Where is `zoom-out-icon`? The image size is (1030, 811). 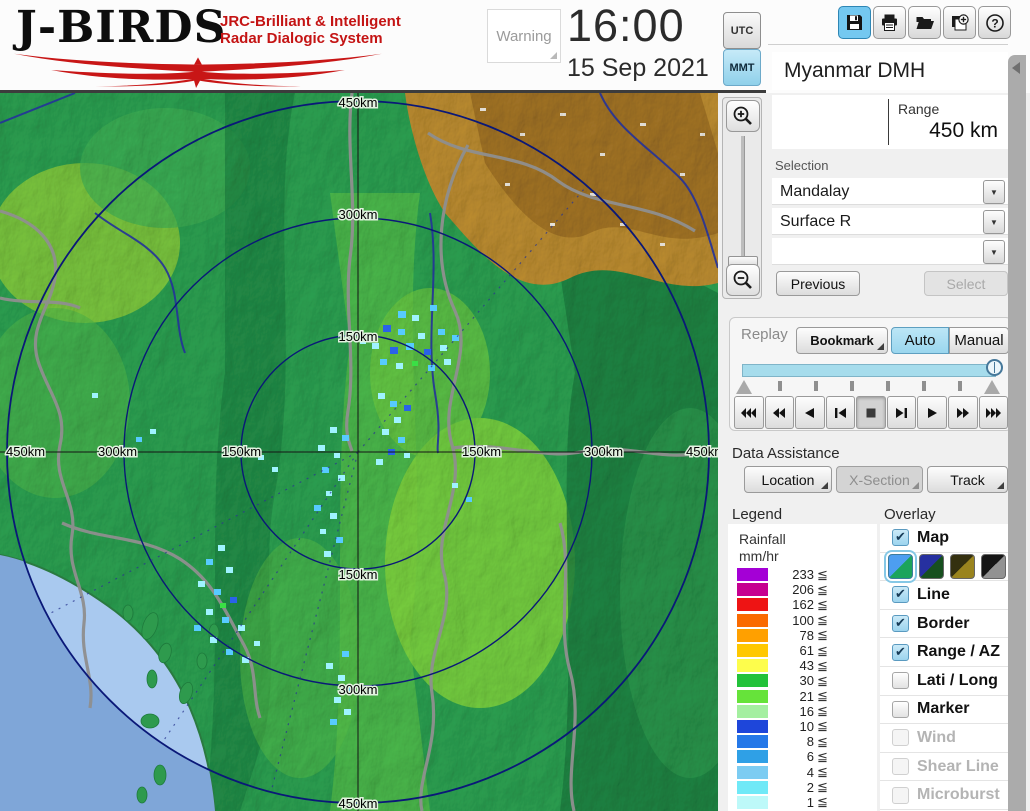 zoom-out-icon is located at coordinates (742, 279).